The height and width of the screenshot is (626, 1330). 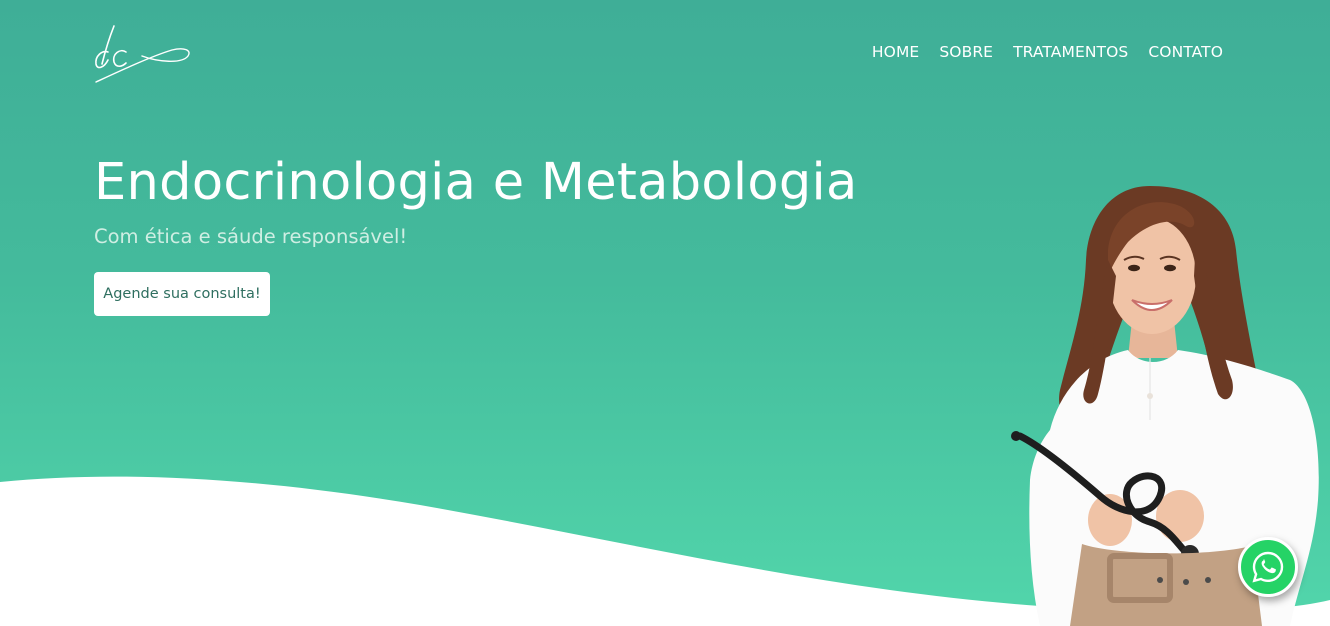 What do you see at coordinates (1185, 52) in the screenshot?
I see `nav-contato: CONTATO` at bounding box center [1185, 52].